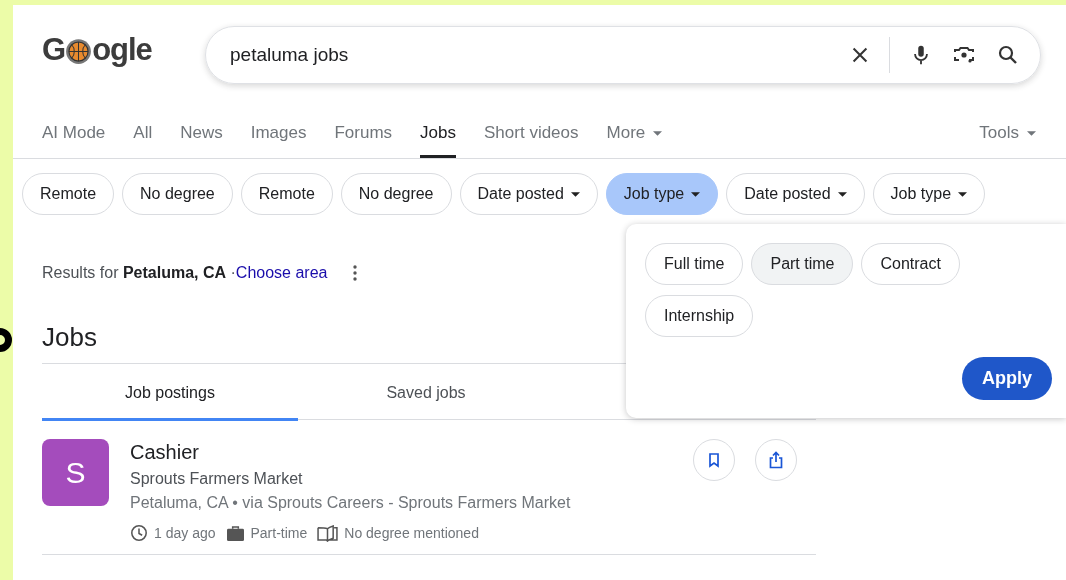 The height and width of the screenshot is (580, 1066). Describe the element at coordinates (74, 140) in the screenshot. I see `search-tab: AI Mode` at that location.